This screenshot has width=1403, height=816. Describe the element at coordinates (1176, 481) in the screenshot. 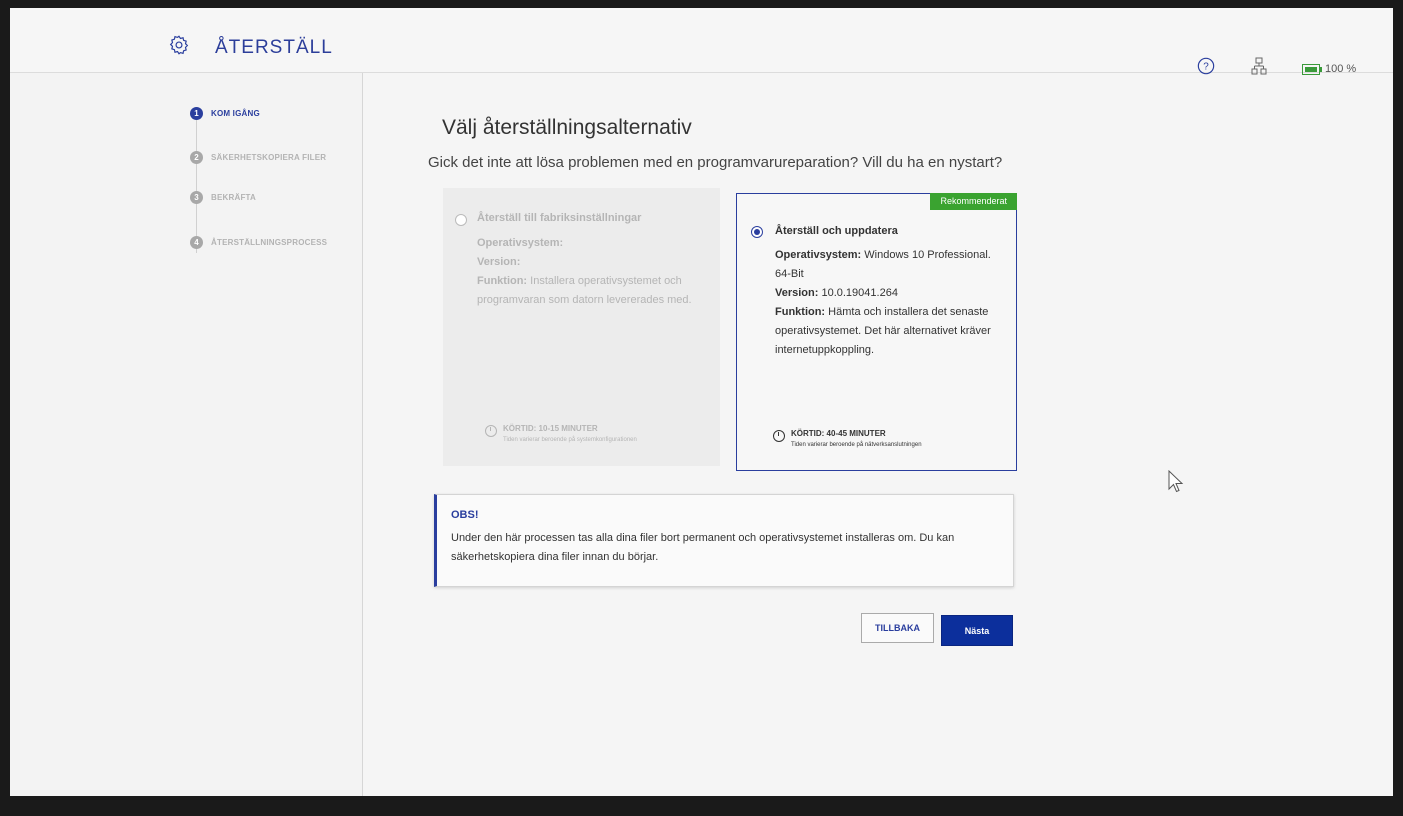

I see `mouse-pointer-icon` at that location.